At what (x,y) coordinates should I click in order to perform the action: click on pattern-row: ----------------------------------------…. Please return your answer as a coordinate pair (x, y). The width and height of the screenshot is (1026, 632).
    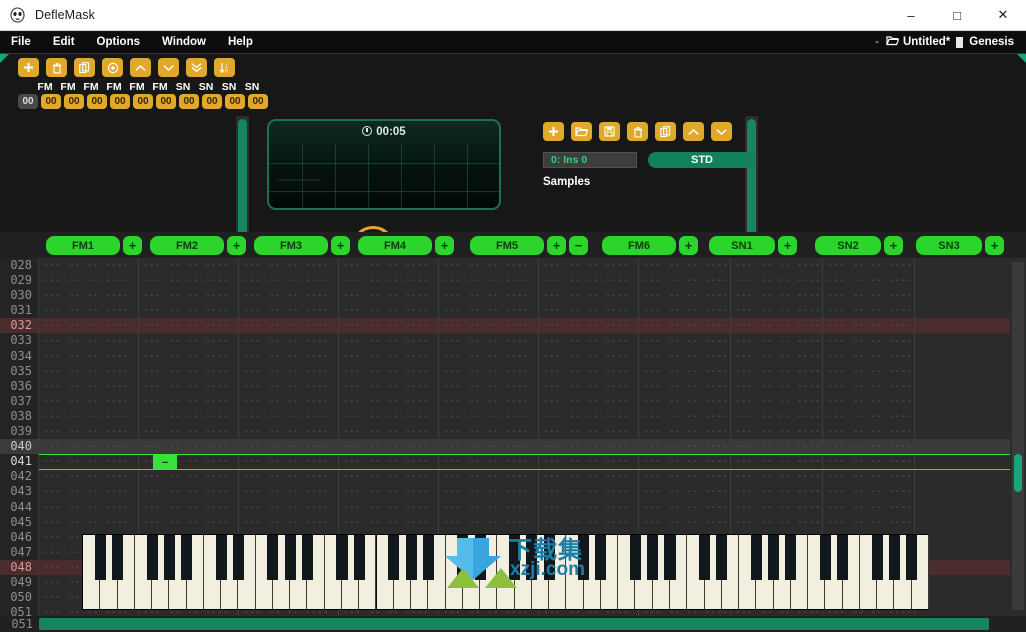
    Looking at the image, I should click on (524, 386).